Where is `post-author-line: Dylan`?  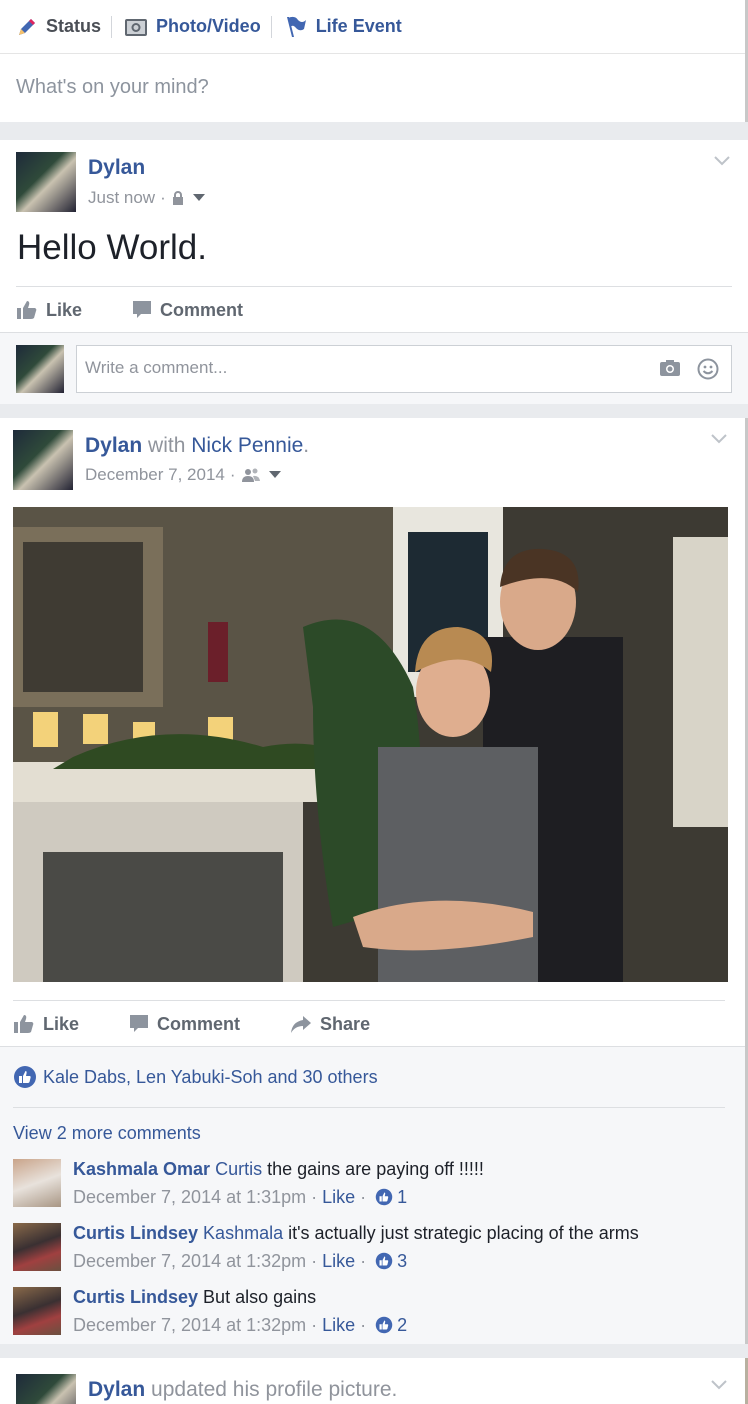 post-author-line: Dylan is located at coordinates (116, 168).